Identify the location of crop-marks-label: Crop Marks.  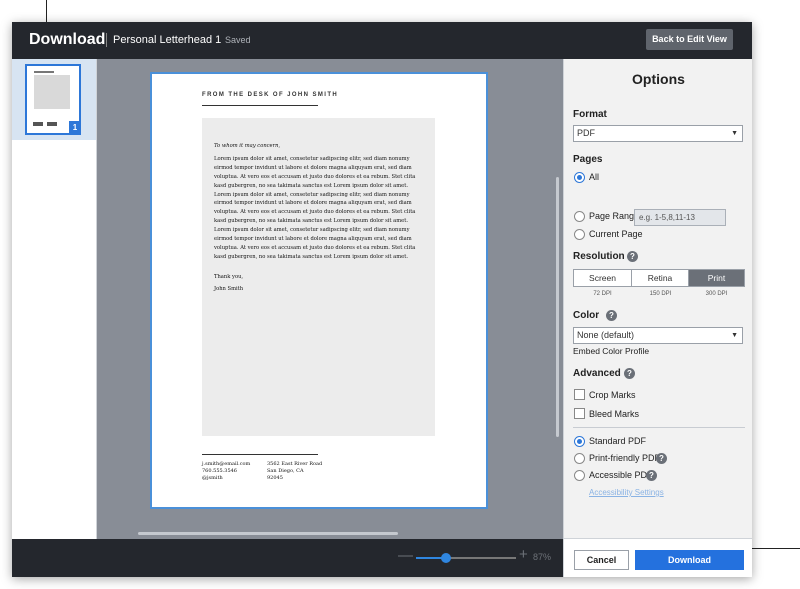
(612, 395).